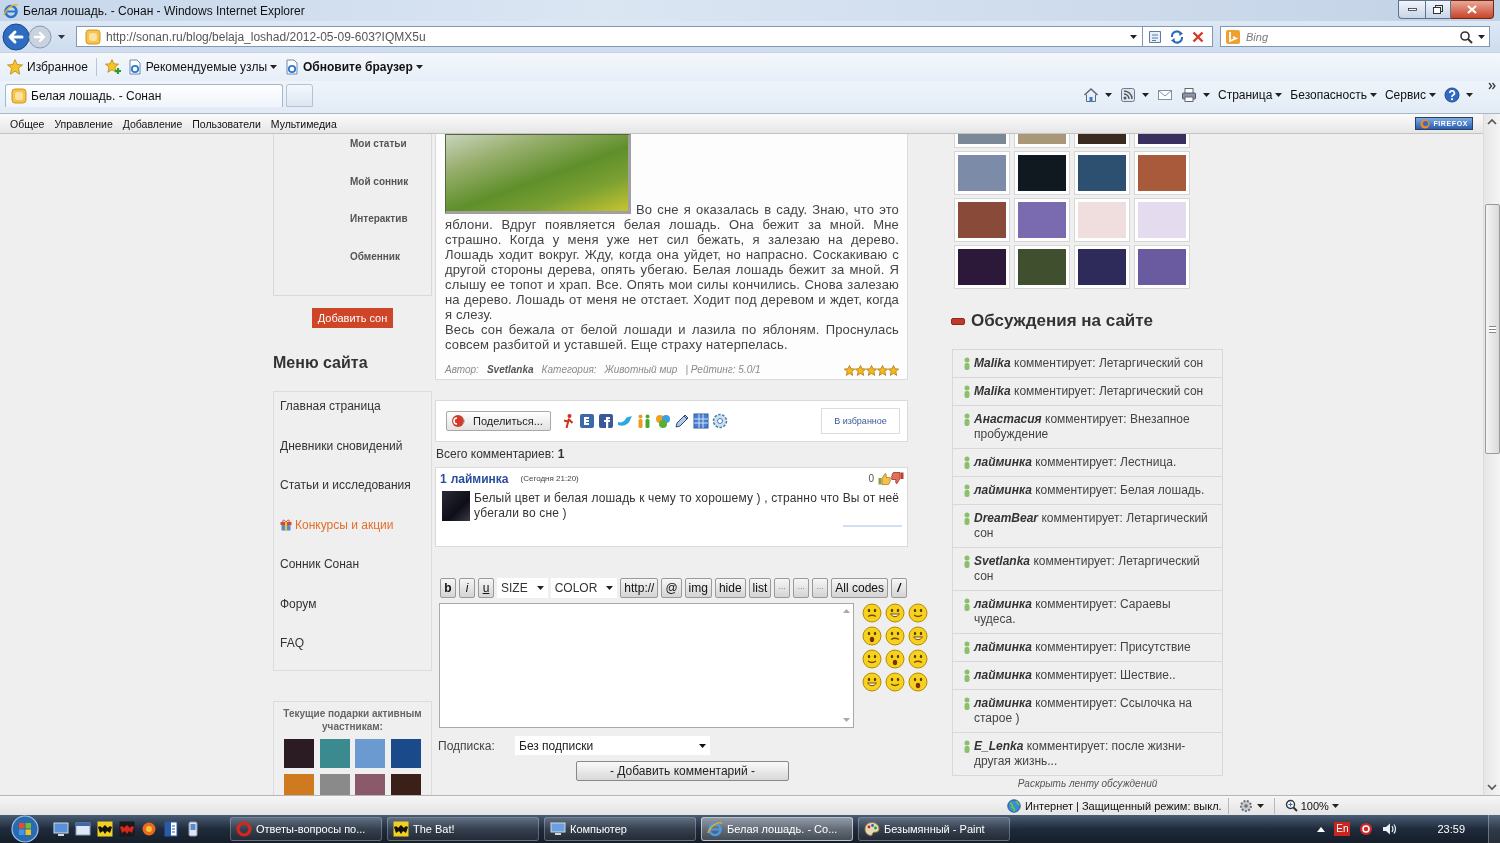 This screenshot has height=843, width=1500. I want to click on subscription-select: Без подписки, so click(612, 745).